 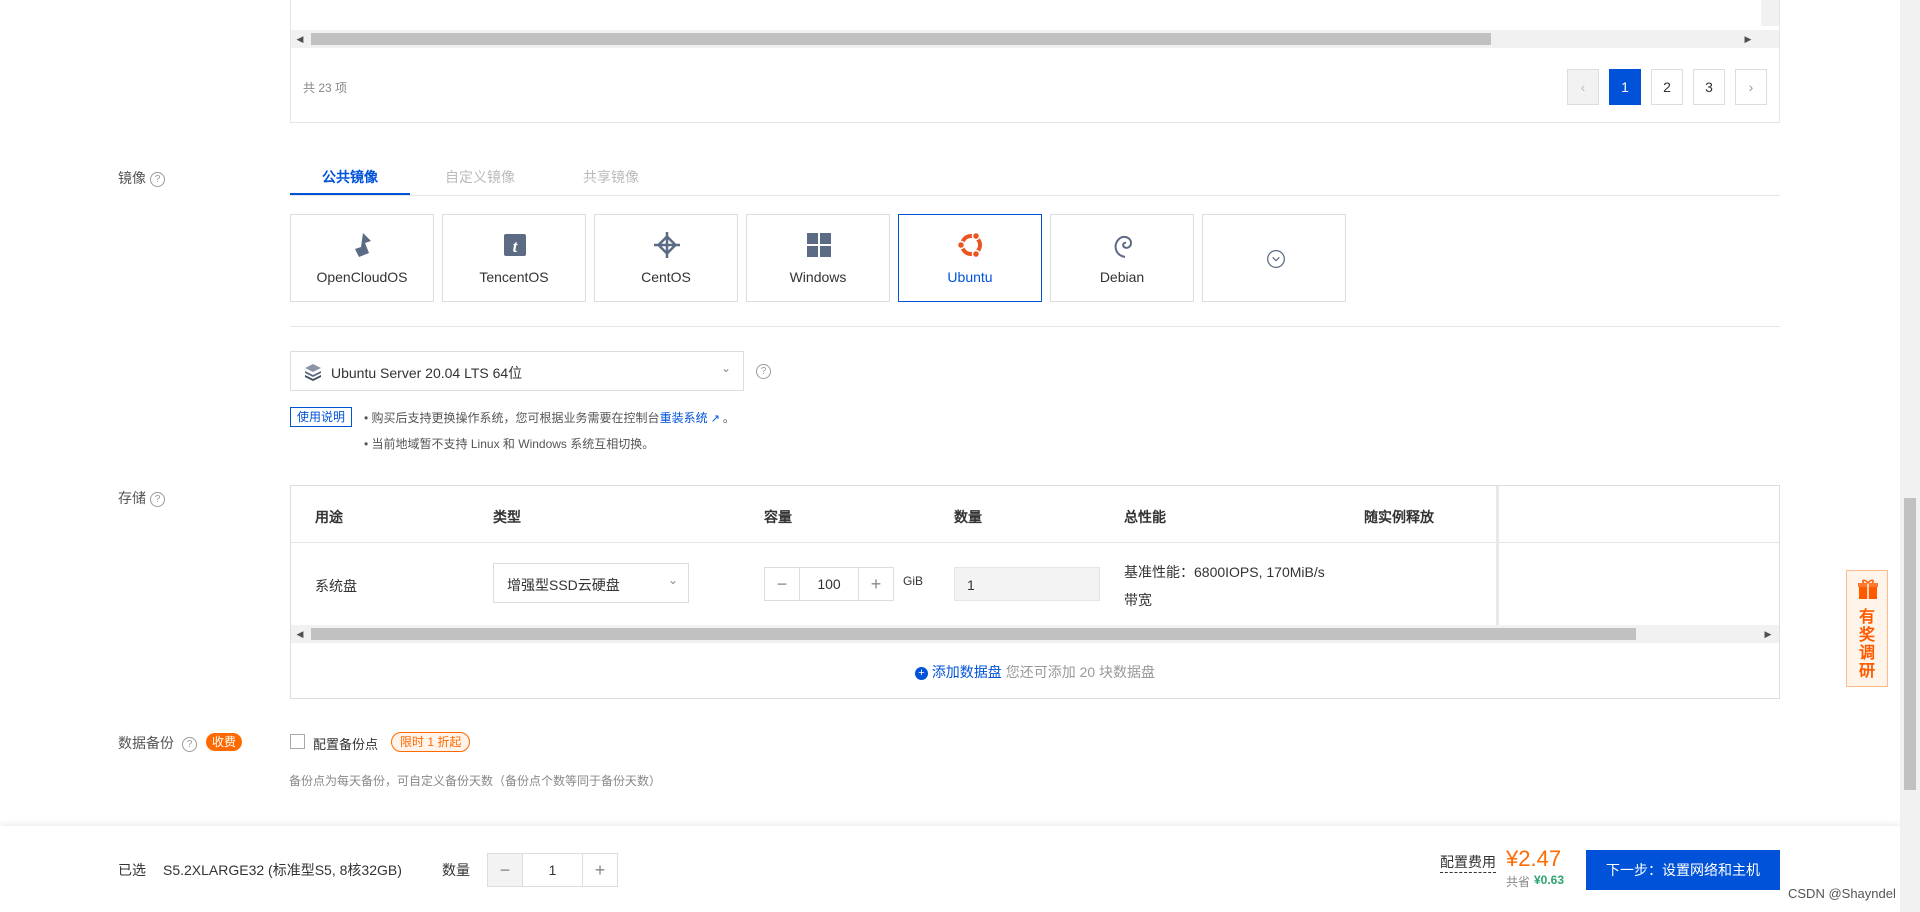 I want to click on os-card-centos: CentOS, so click(x=666, y=258).